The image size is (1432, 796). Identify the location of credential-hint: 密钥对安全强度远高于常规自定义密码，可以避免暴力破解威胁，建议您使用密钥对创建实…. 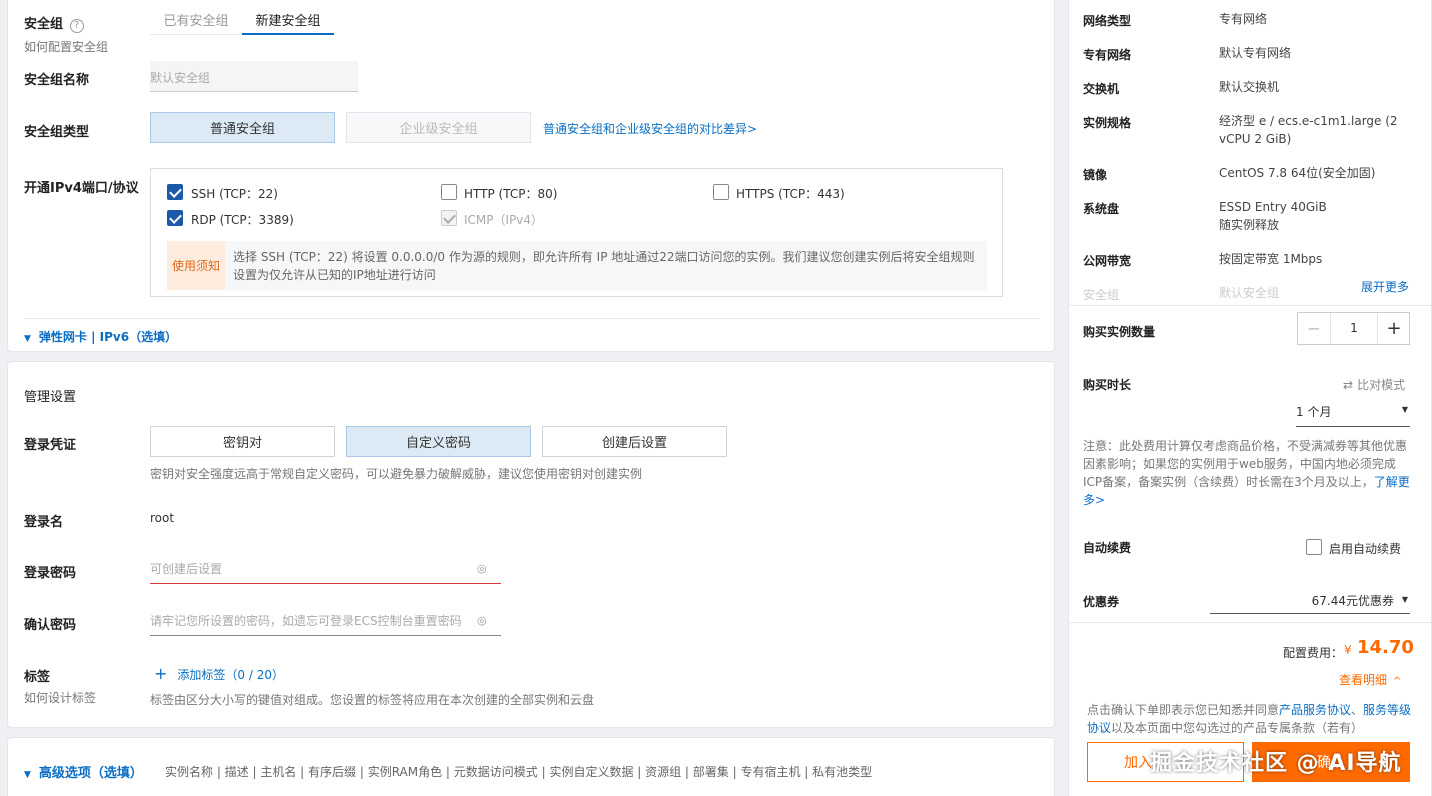
(396, 474).